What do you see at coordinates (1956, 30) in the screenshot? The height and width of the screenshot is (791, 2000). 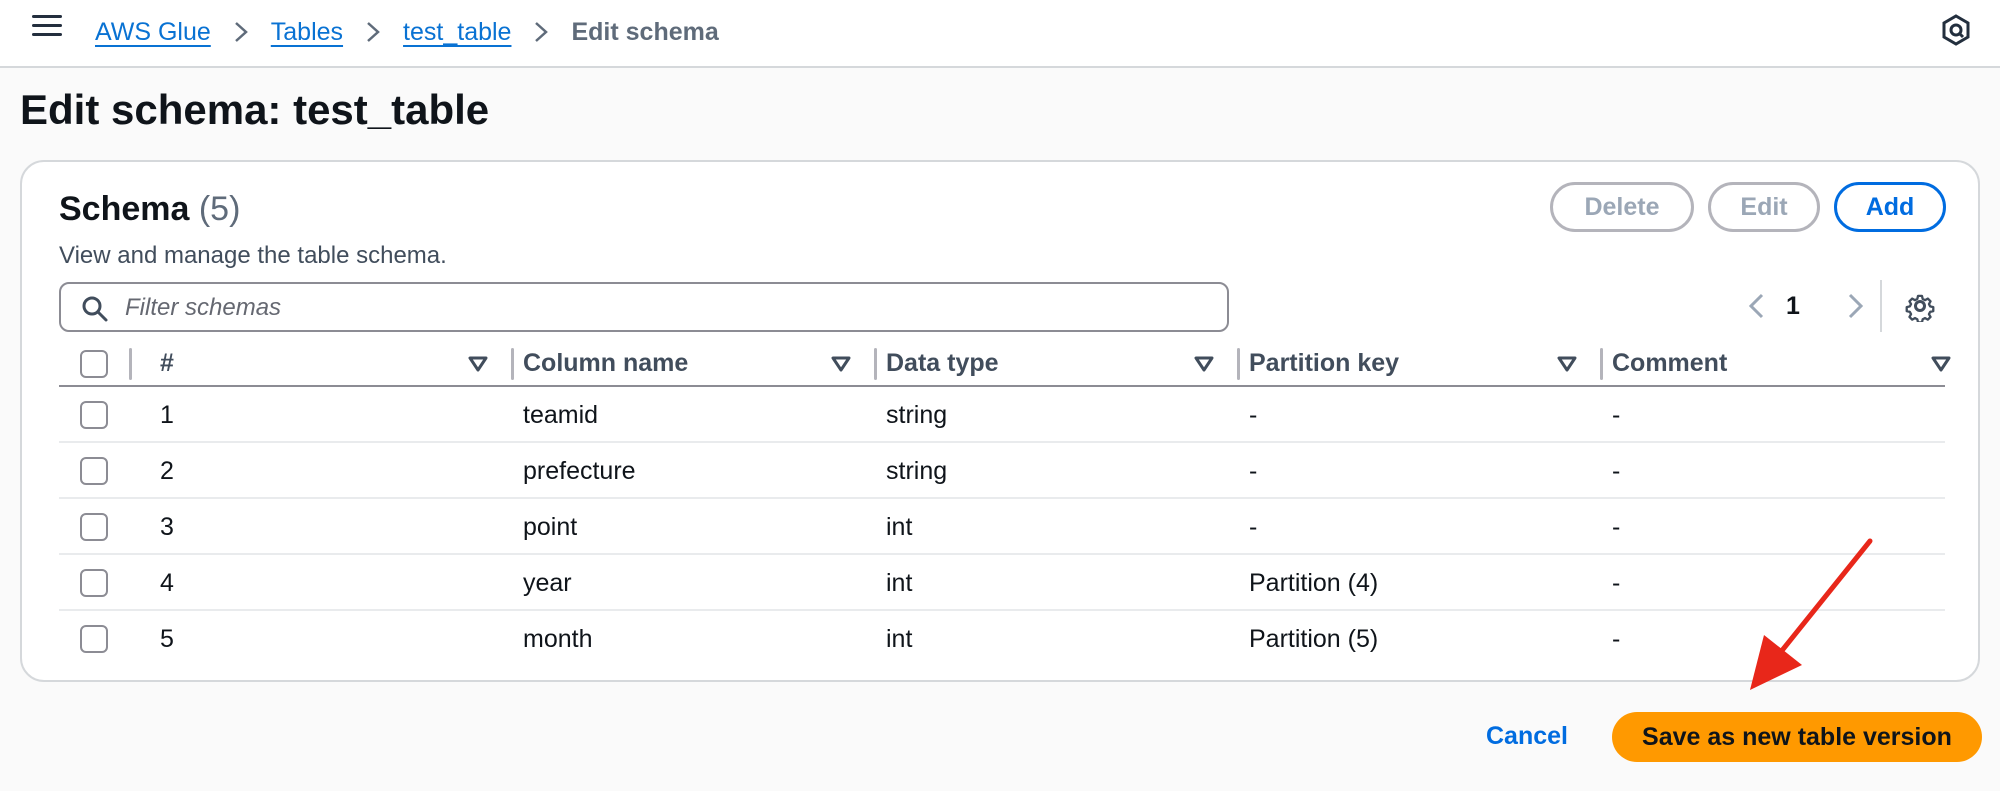 I see `hexagon-profile-icon` at bounding box center [1956, 30].